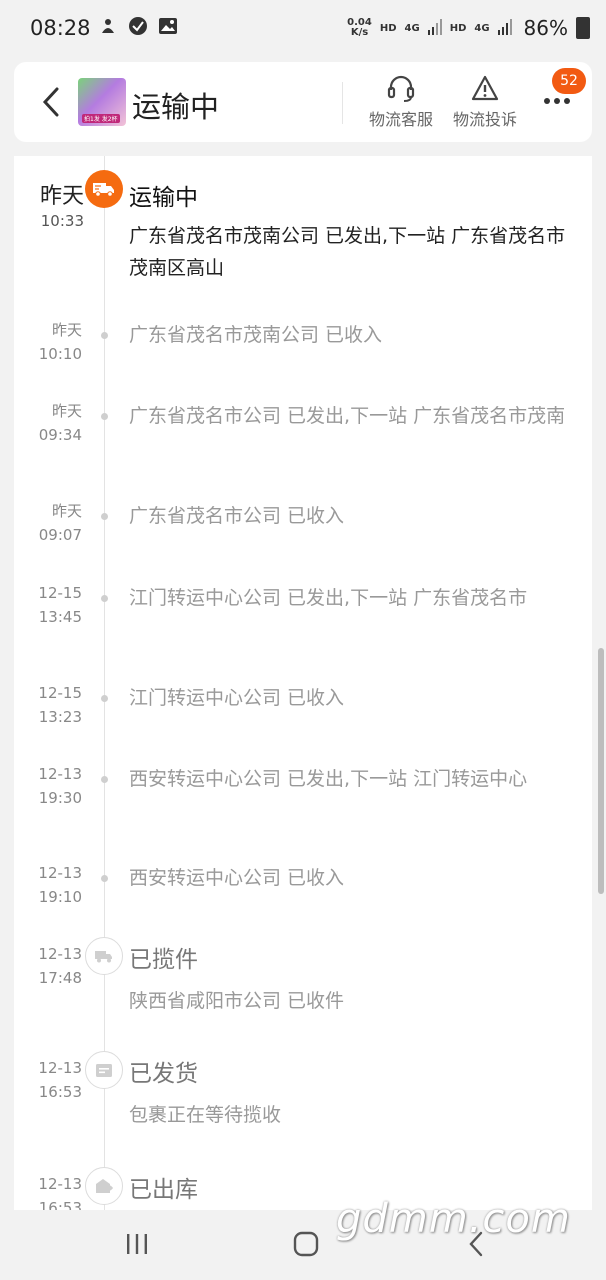  What do you see at coordinates (401, 88) in the screenshot?
I see `headset-icon` at bounding box center [401, 88].